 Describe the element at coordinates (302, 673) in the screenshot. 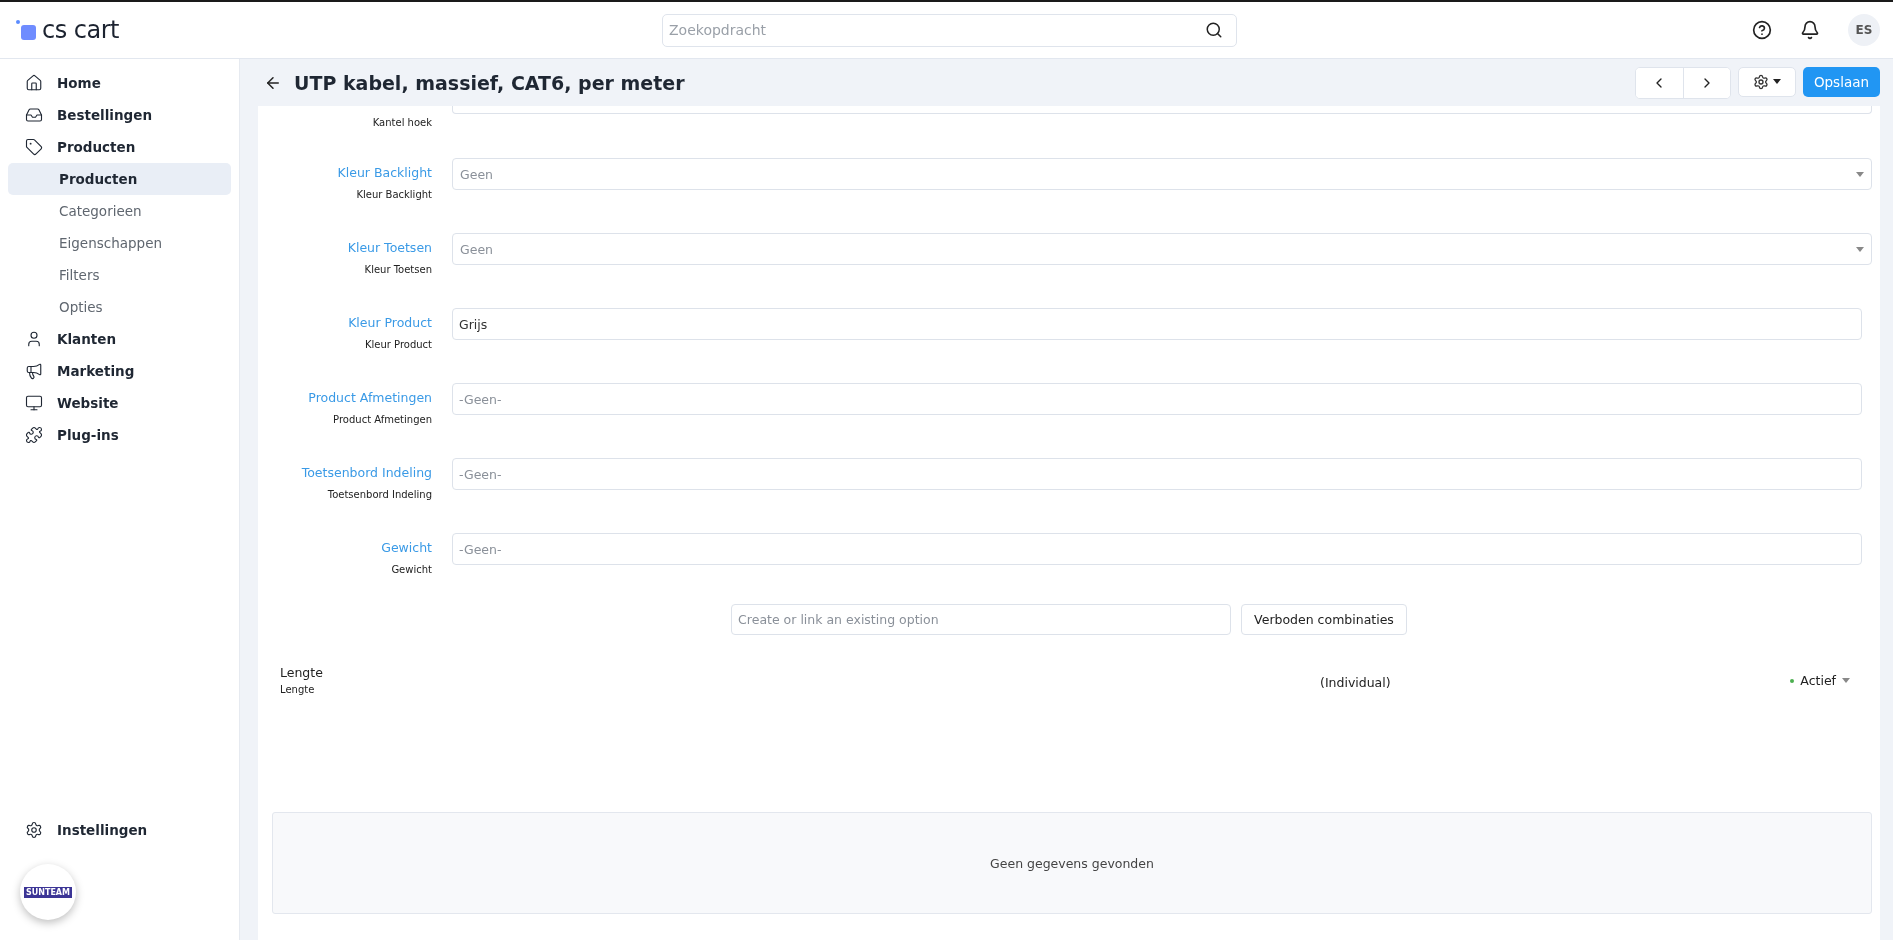

I see `option-name: Lengte` at that location.